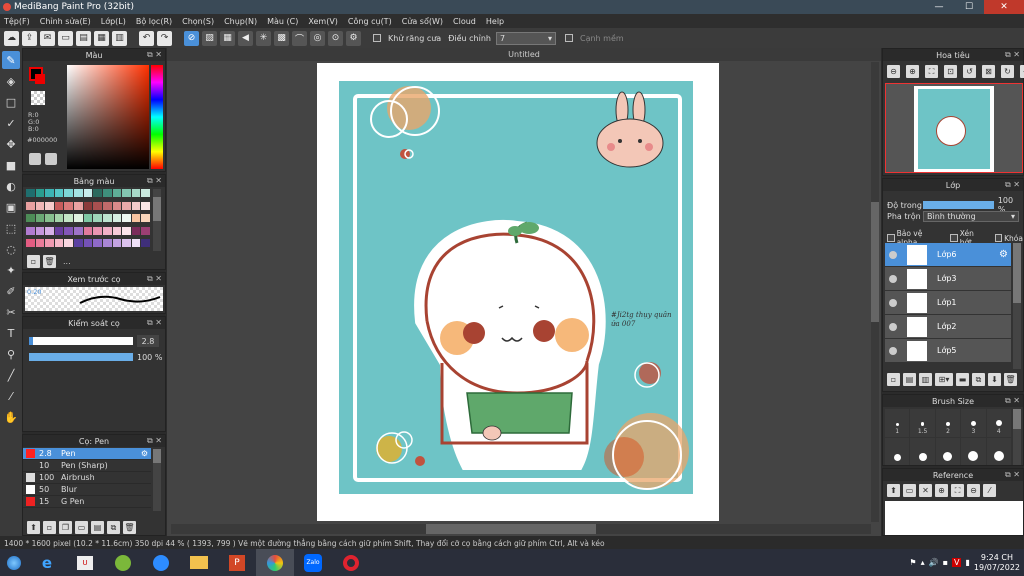 The height and width of the screenshot is (576, 1024). Describe the element at coordinates (1010, 379) in the screenshot. I see `delete-layer-icon: 🗑` at that location.